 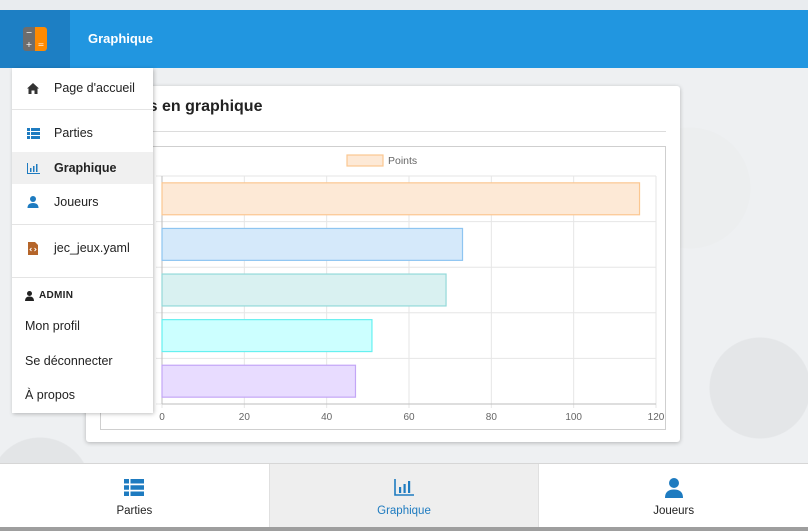 I want to click on drawer-item-label: Mon profil, so click(x=52, y=326).